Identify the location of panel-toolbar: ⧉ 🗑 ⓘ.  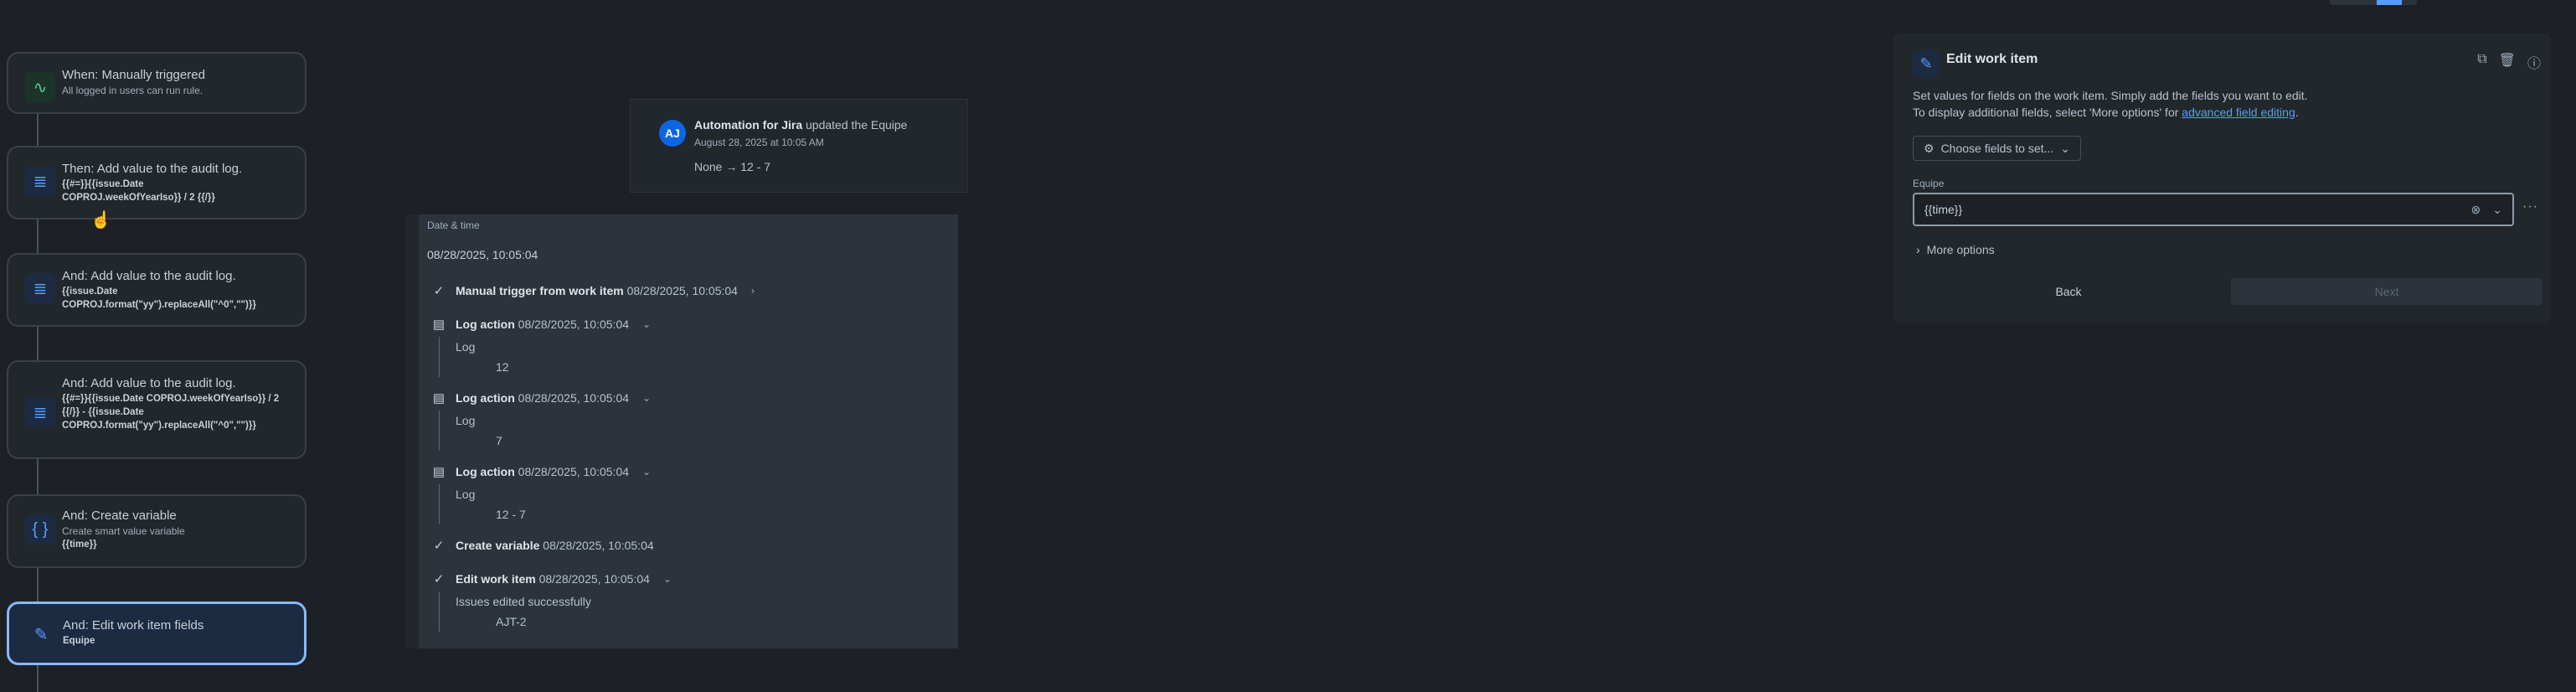
(2509, 62).